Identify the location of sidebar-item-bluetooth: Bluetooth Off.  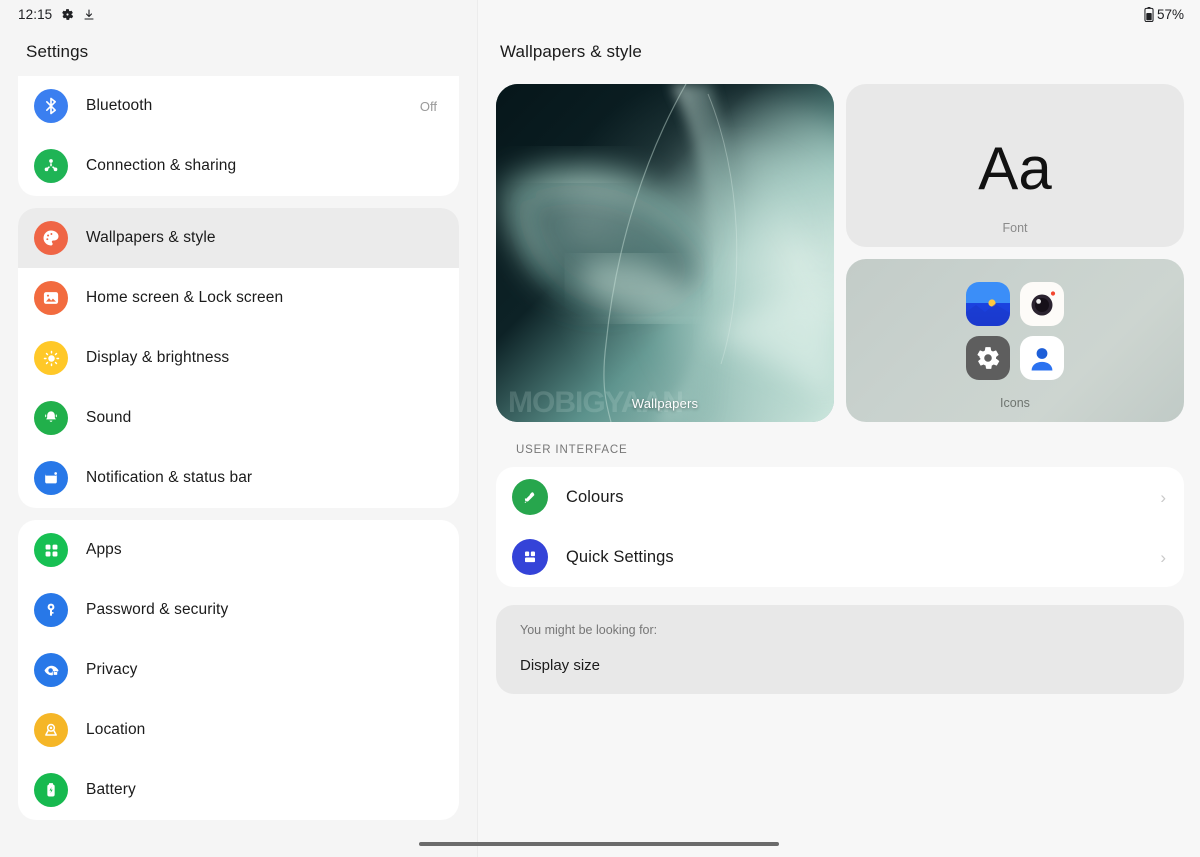
(238, 106).